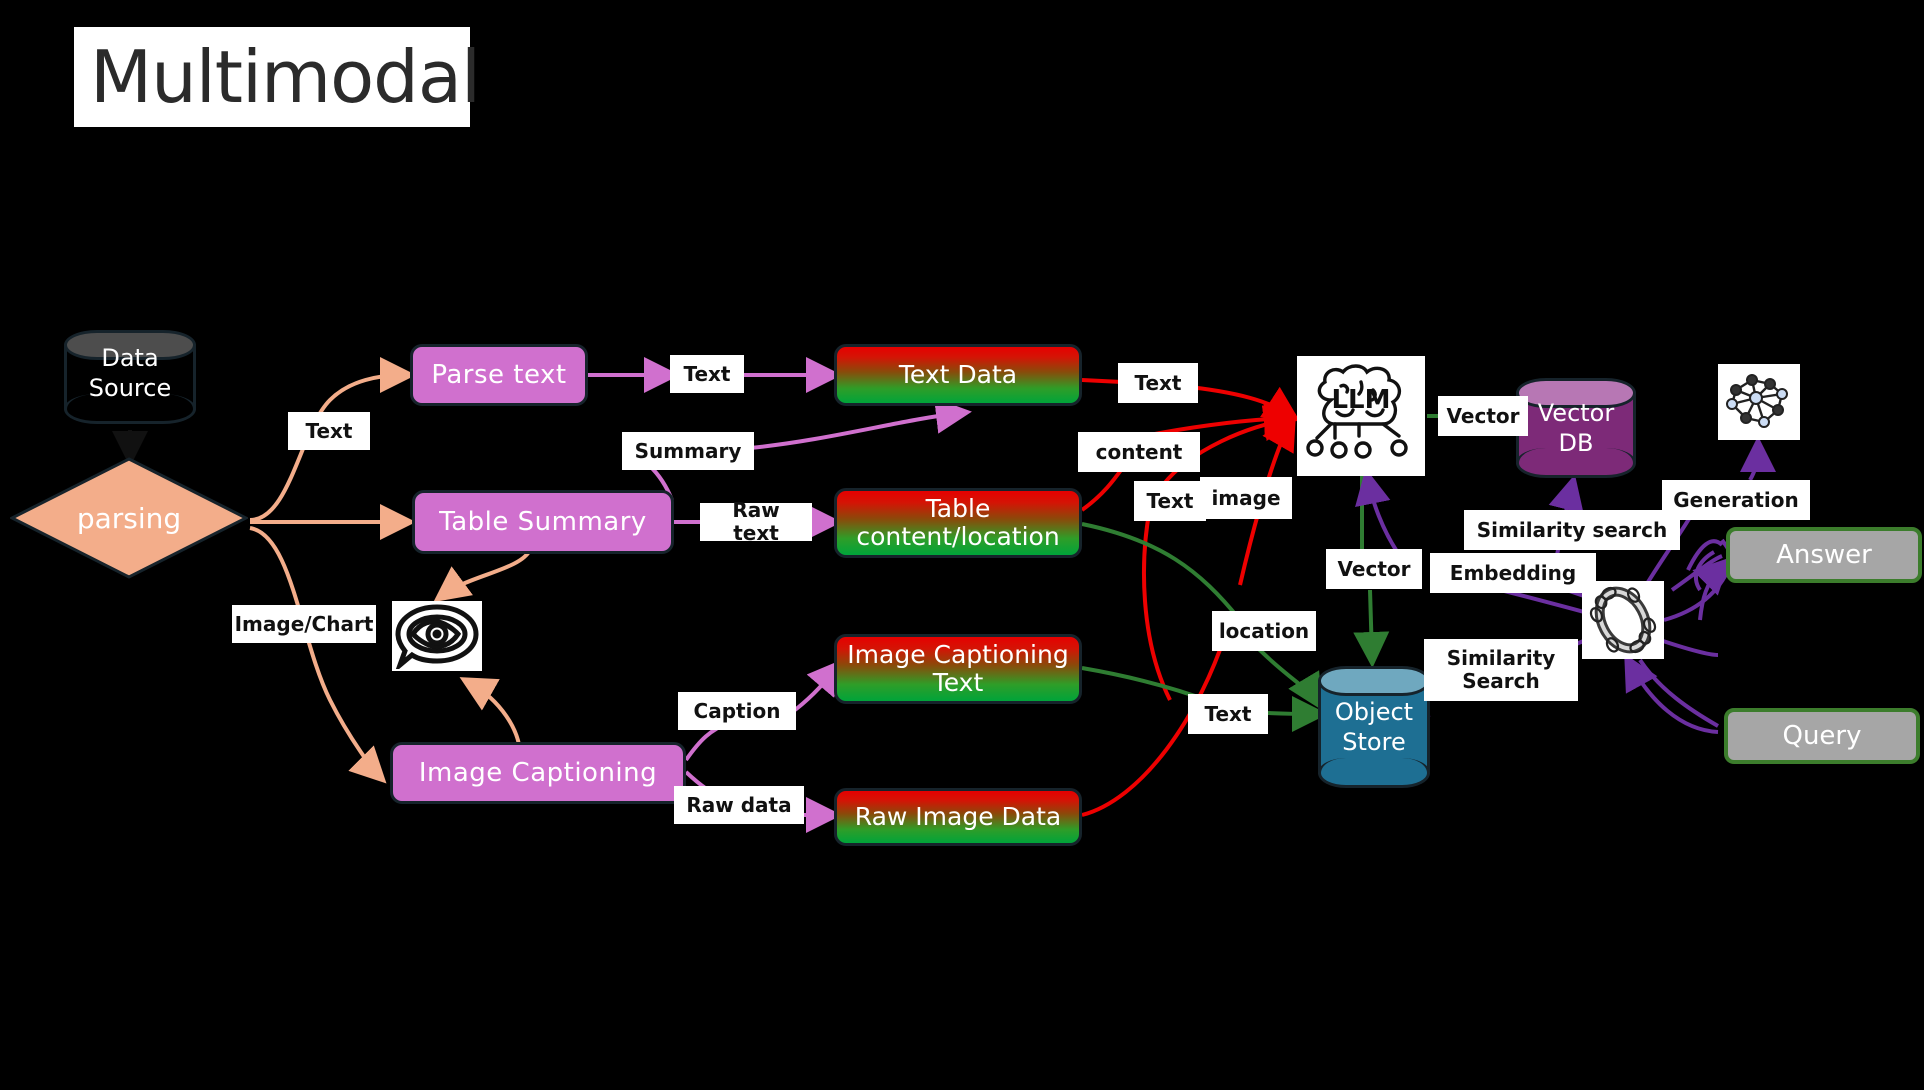 The width and height of the screenshot is (1924, 1090). Describe the element at coordinates (1246, 498) in the screenshot. I see `edge-label-image: image` at that location.